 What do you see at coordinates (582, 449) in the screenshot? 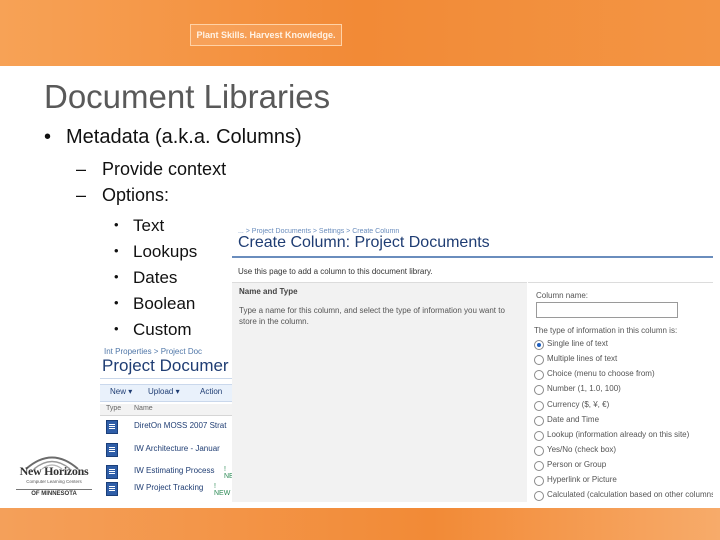
I see `option-label: Yes/No (check box)` at bounding box center [582, 449].